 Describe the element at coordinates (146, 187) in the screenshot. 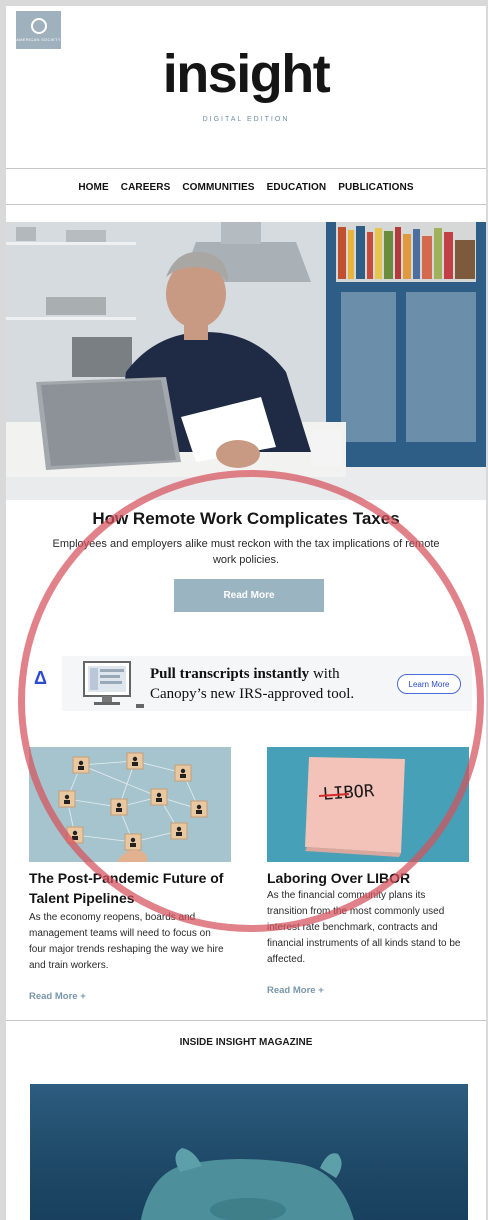

I see `nav-careers: CAREERS` at that location.